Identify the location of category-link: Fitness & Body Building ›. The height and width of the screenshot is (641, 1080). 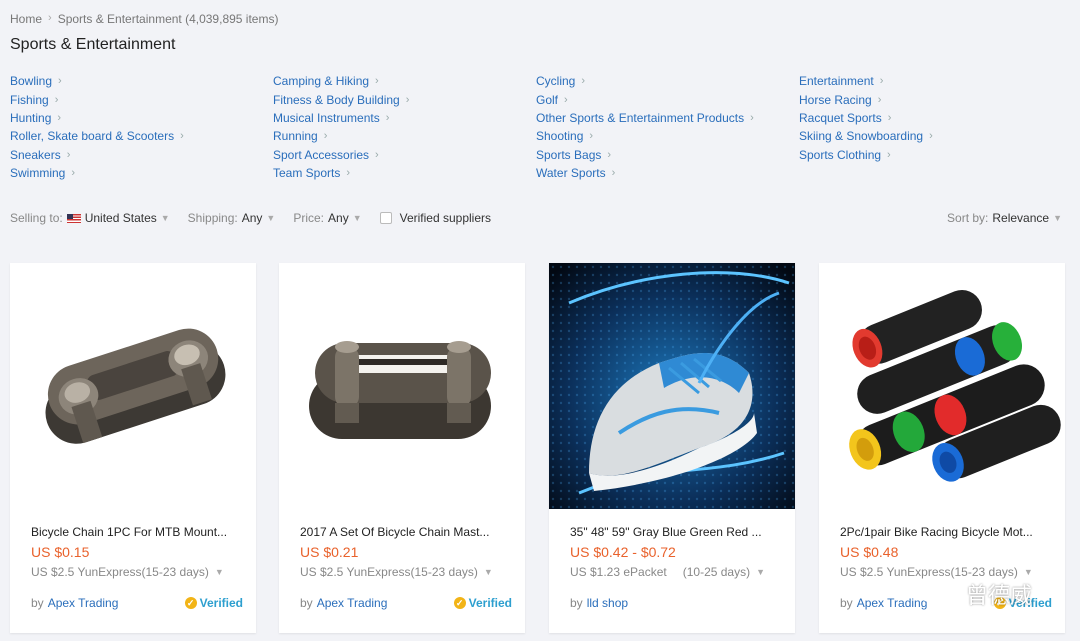
(404, 99).